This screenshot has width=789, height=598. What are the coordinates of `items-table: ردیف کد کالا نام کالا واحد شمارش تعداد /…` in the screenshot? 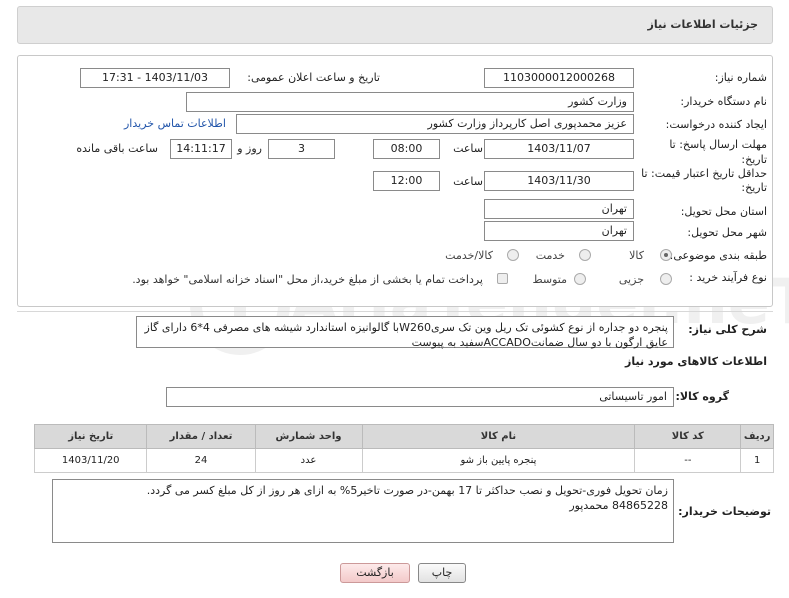 It's located at (403, 448).